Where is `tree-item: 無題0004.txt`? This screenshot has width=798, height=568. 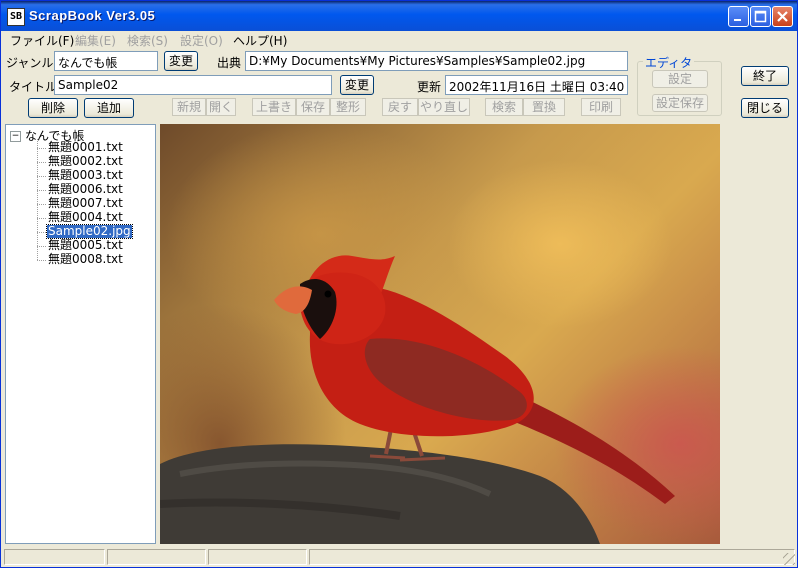 tree-item: 無題0004.txt is located at coordinates (85, 217).